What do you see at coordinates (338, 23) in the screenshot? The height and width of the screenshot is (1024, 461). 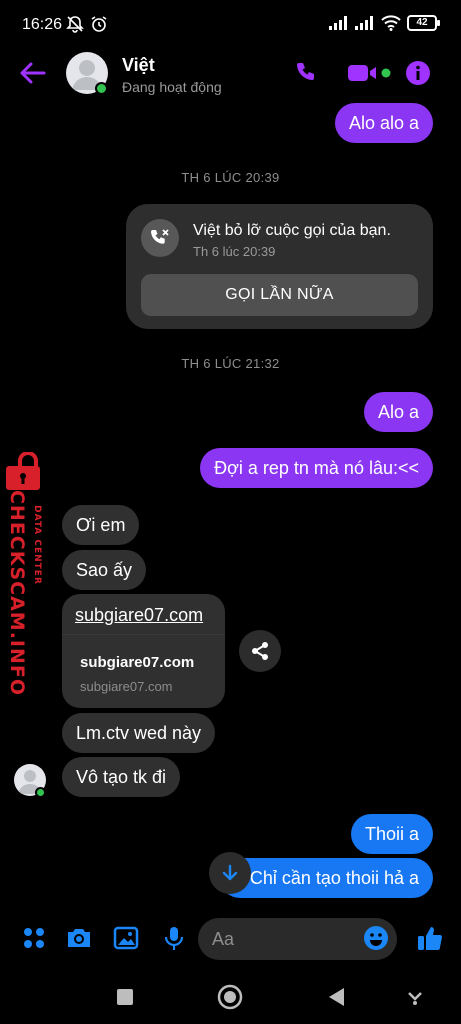 I see `signal-icon` at bounding box center [338, 23].